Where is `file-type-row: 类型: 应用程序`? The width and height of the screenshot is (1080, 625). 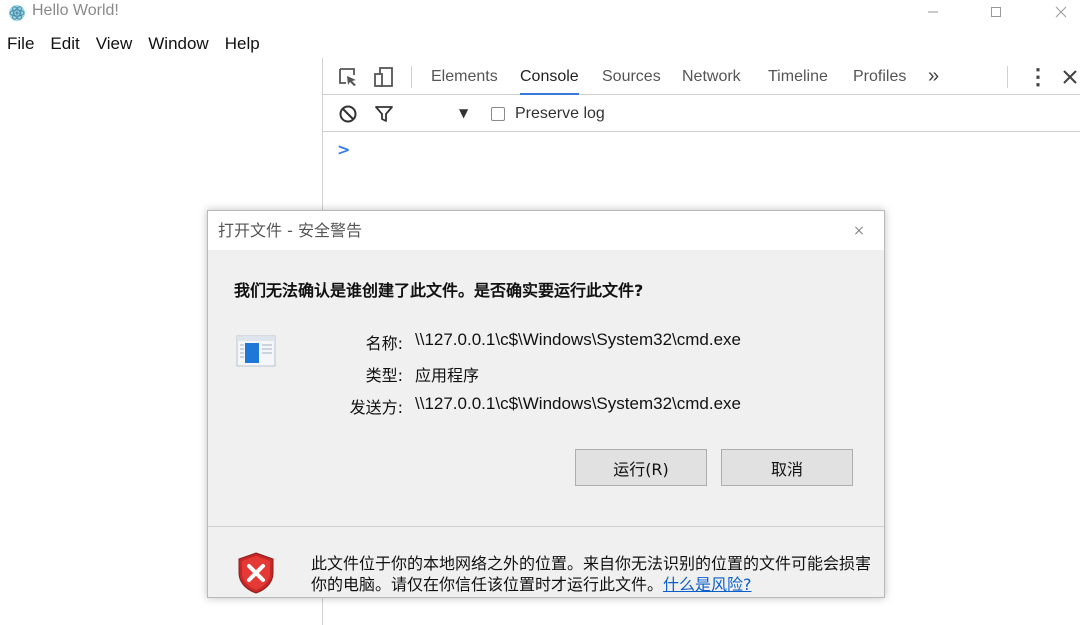
file-type-row: 类型: 应用程序 is located at coordinates (583, 374).